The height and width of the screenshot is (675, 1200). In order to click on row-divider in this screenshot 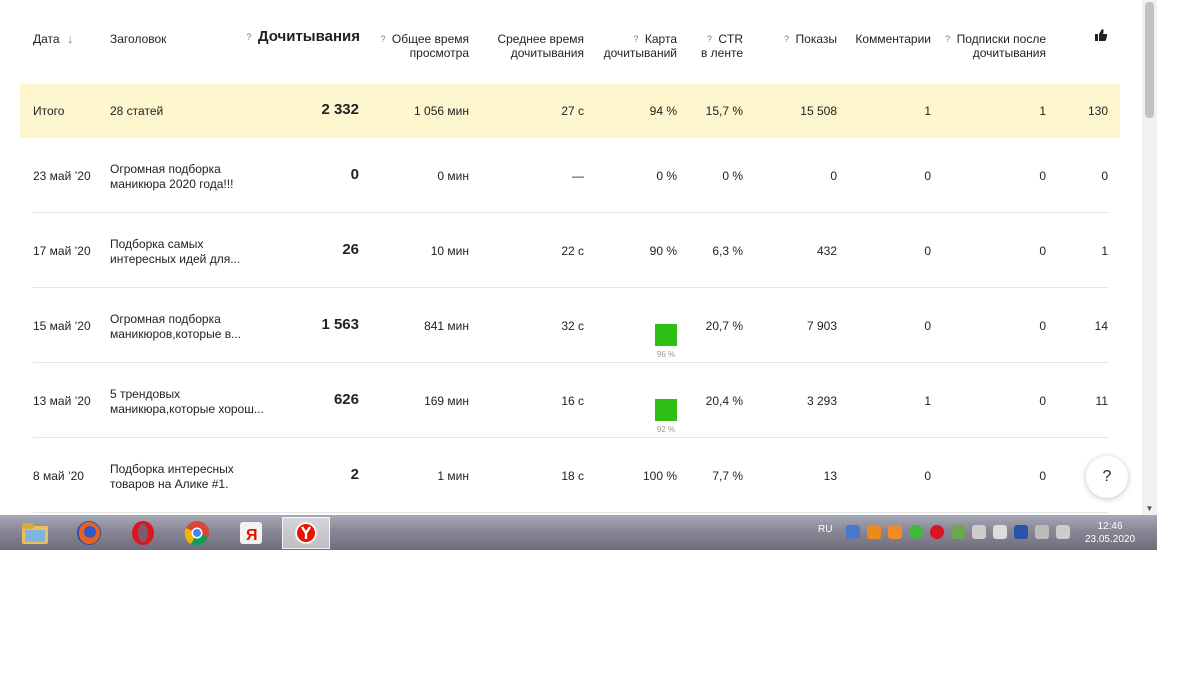, I will do `click(571, 512)`.